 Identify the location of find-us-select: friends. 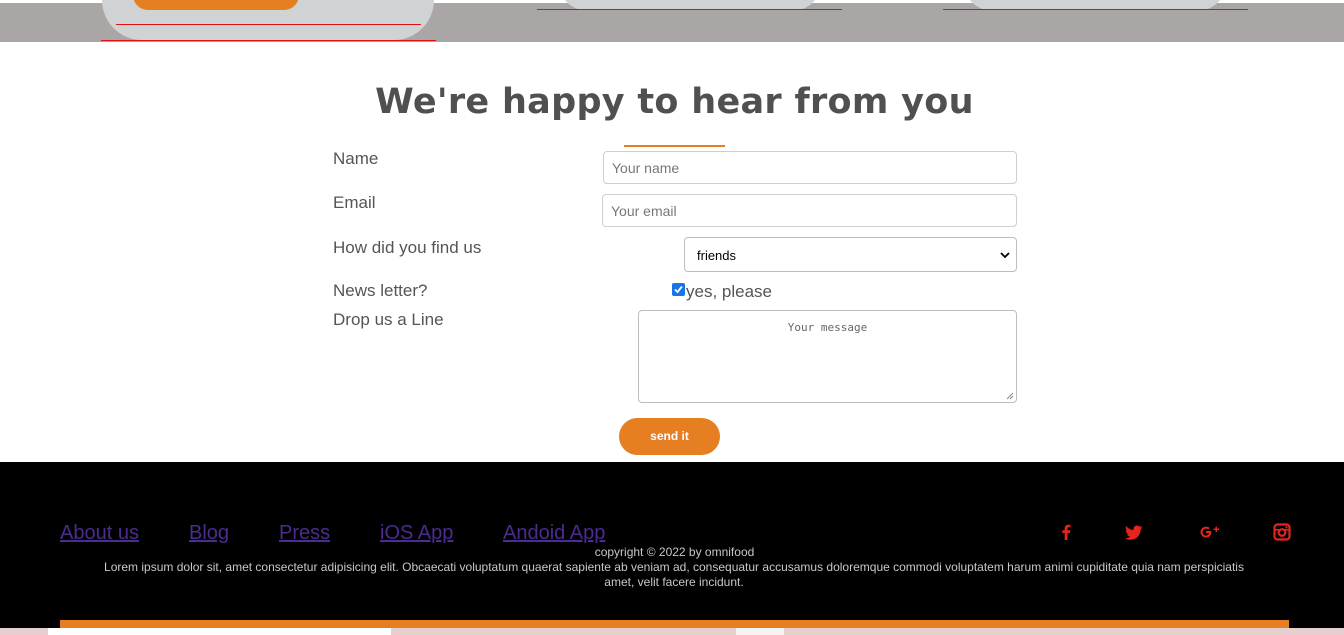
(850, 254).